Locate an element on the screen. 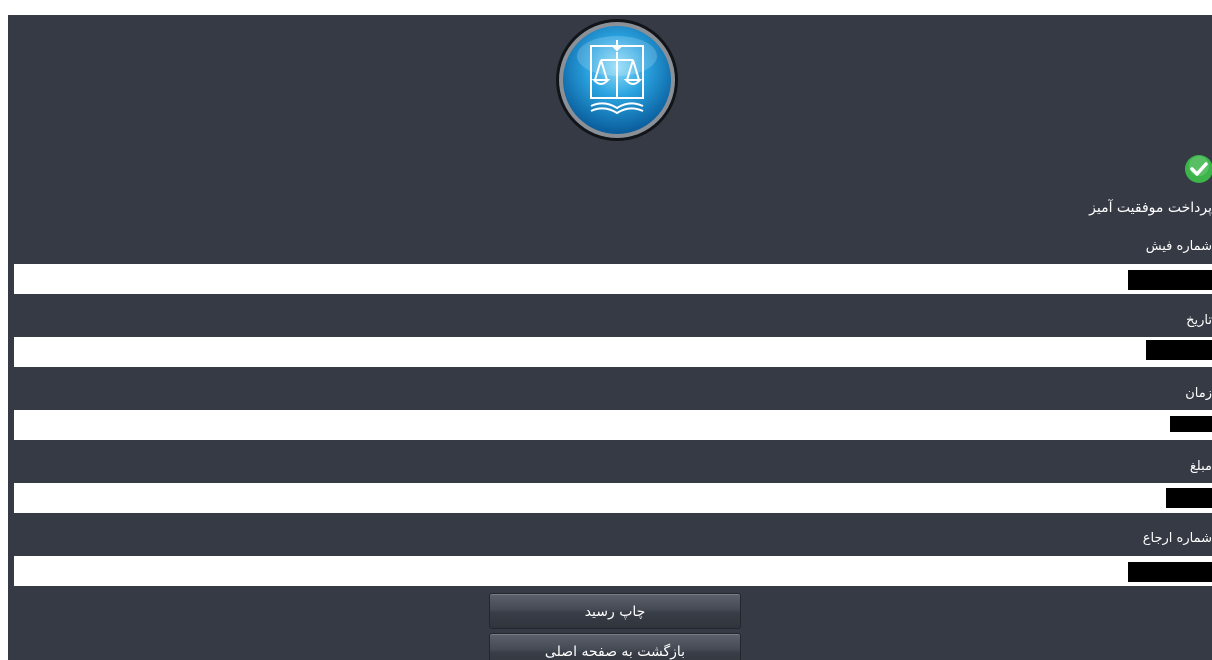  reference-number-label: شماره ارجاع is located at coordinates (1177, 538).